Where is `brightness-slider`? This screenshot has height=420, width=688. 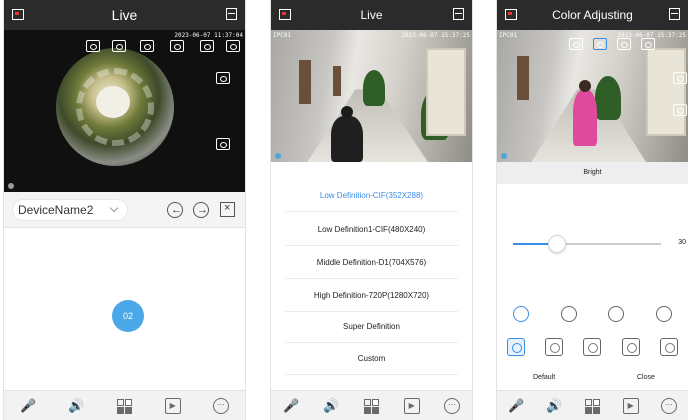
brightness-slider is located at coordinates (587, 244).